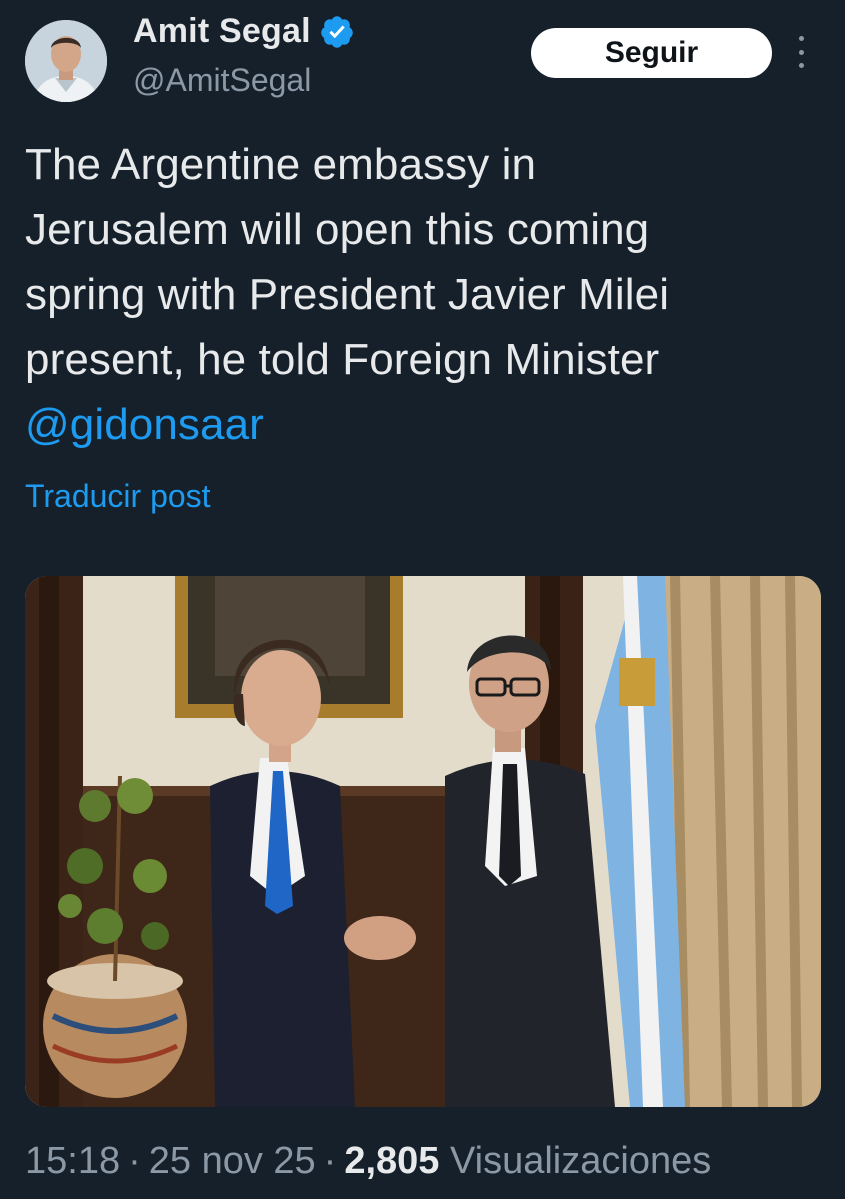 This screenshot has width=845, height=1199. I want to click on more-vertical-icon, so click(801, 52).